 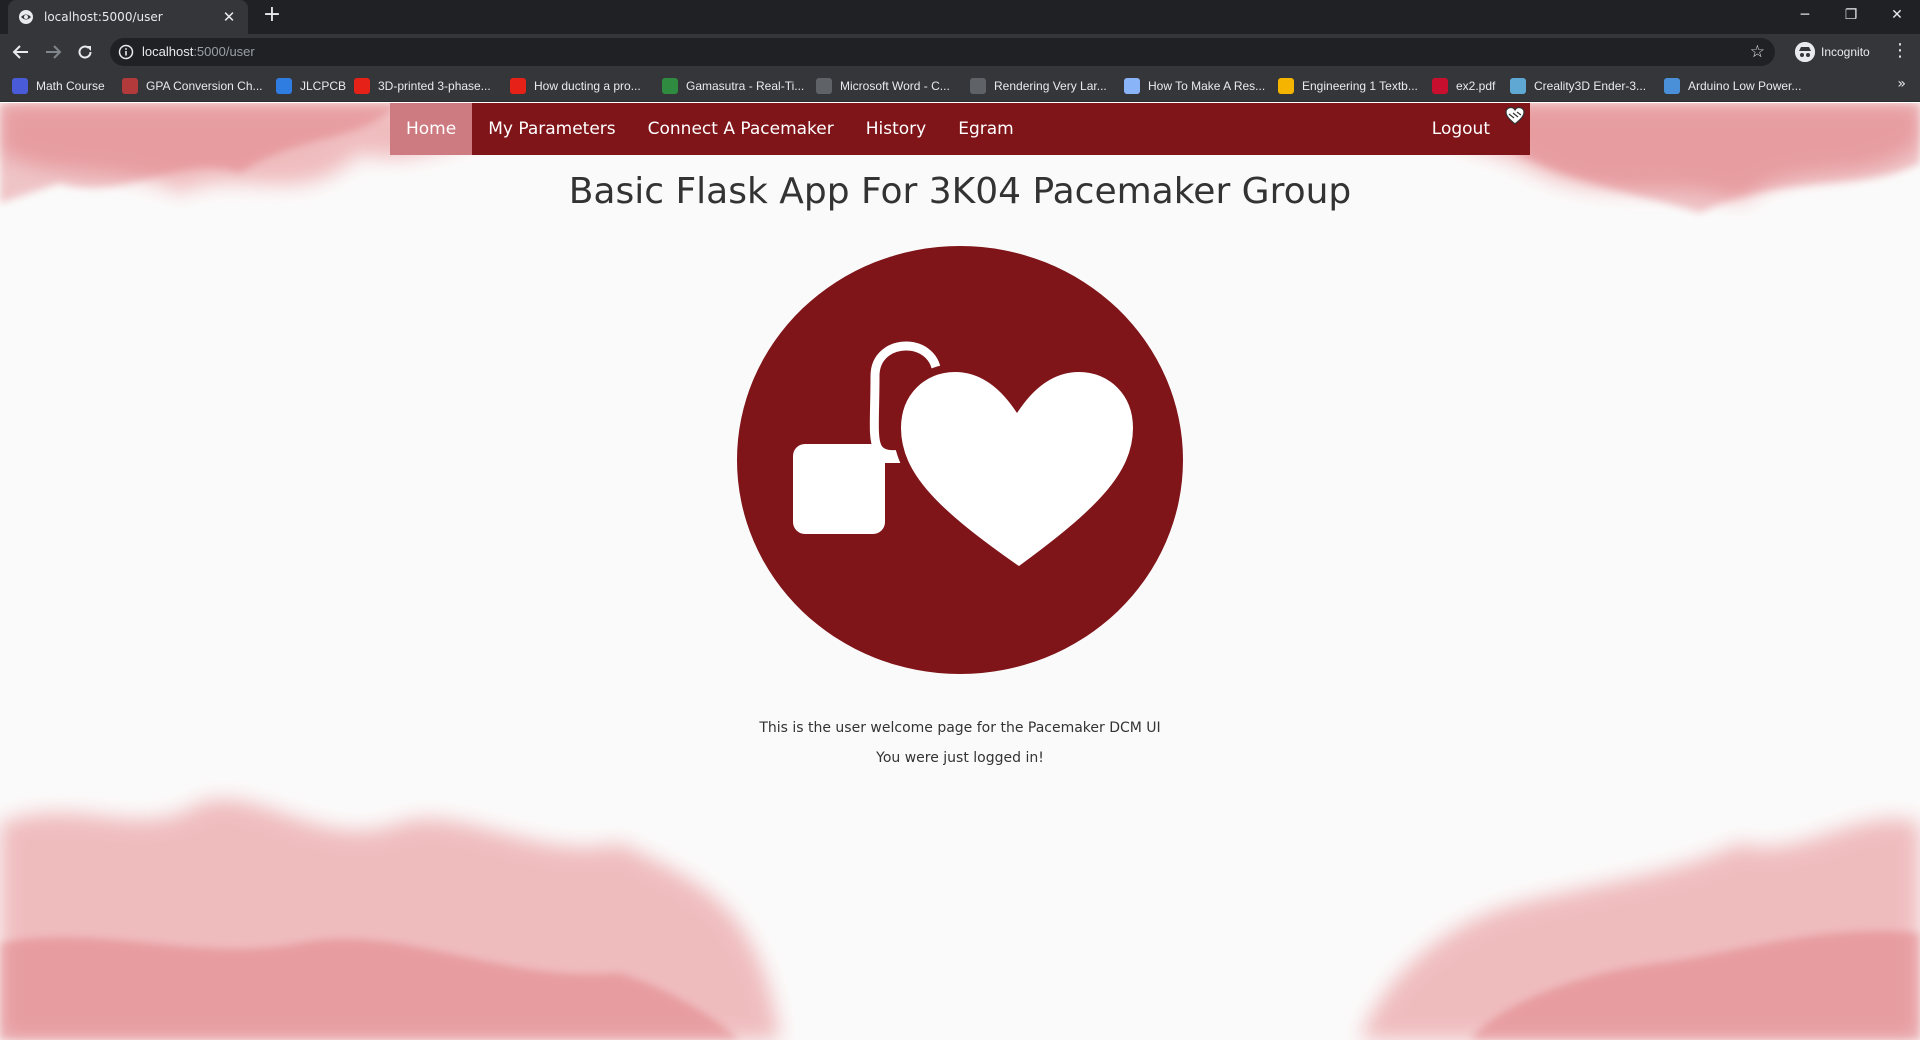 What do you see at coordinates (960, 17) in the screenshot?
I see `tab-strip: localhost:5000/user ✕ + ─ ❐ ✕` at bounding box center [960, 17].